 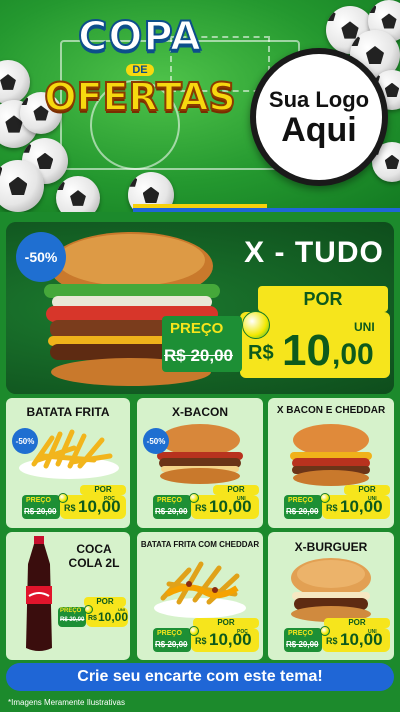 I want to click on logo-placeholder: Sua Logo Aqui, so click(x=319, y=117).